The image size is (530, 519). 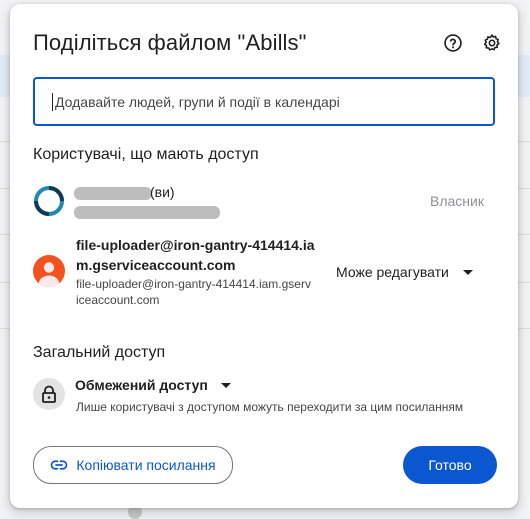 What do you see at coordinates (457, 201) in the screenshot?
I see `owner-role-label: Власник` at bounding box center [457, 201].